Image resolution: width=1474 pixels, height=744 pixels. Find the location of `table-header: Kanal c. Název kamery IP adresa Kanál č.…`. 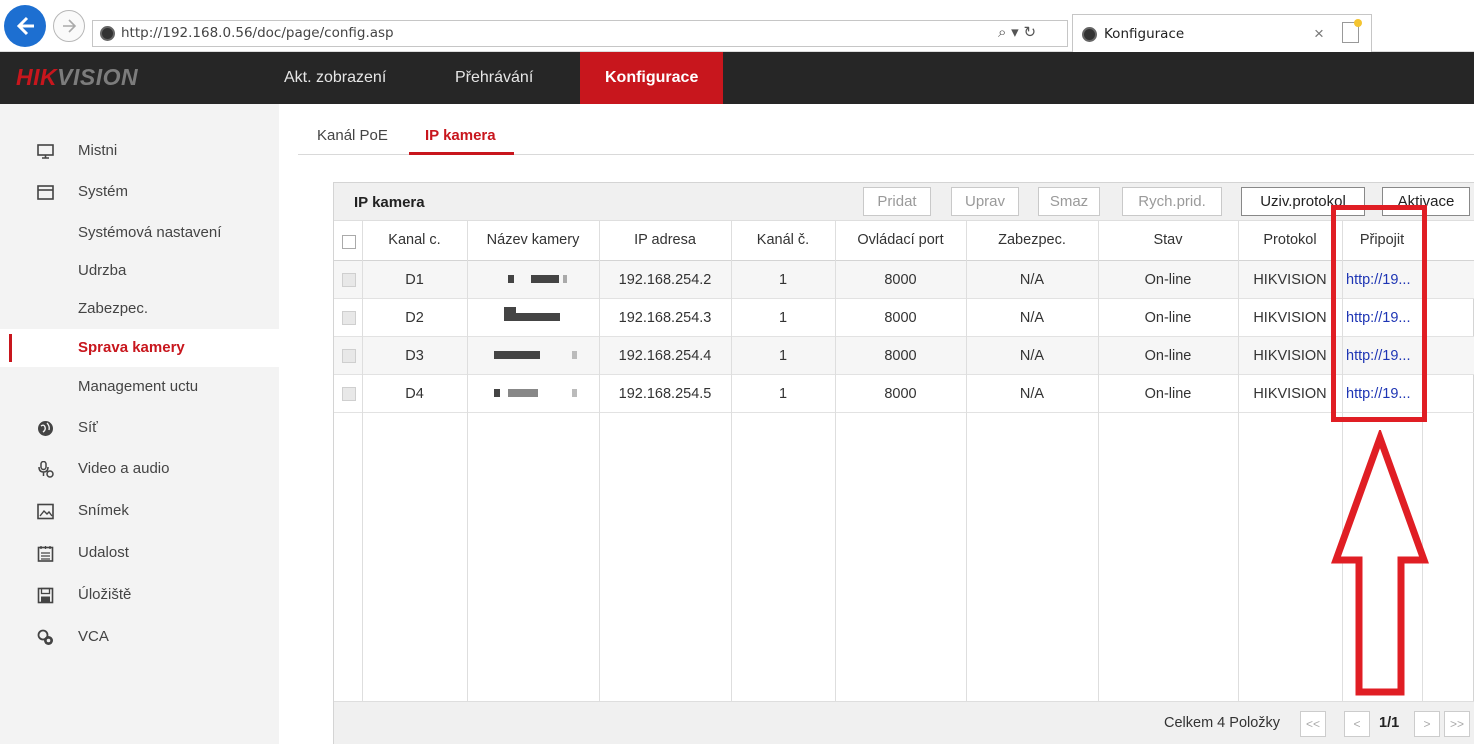

table-header: Kanal c. Název kamery IP adresa Kanál č.… is located at coordinates (904, 241).